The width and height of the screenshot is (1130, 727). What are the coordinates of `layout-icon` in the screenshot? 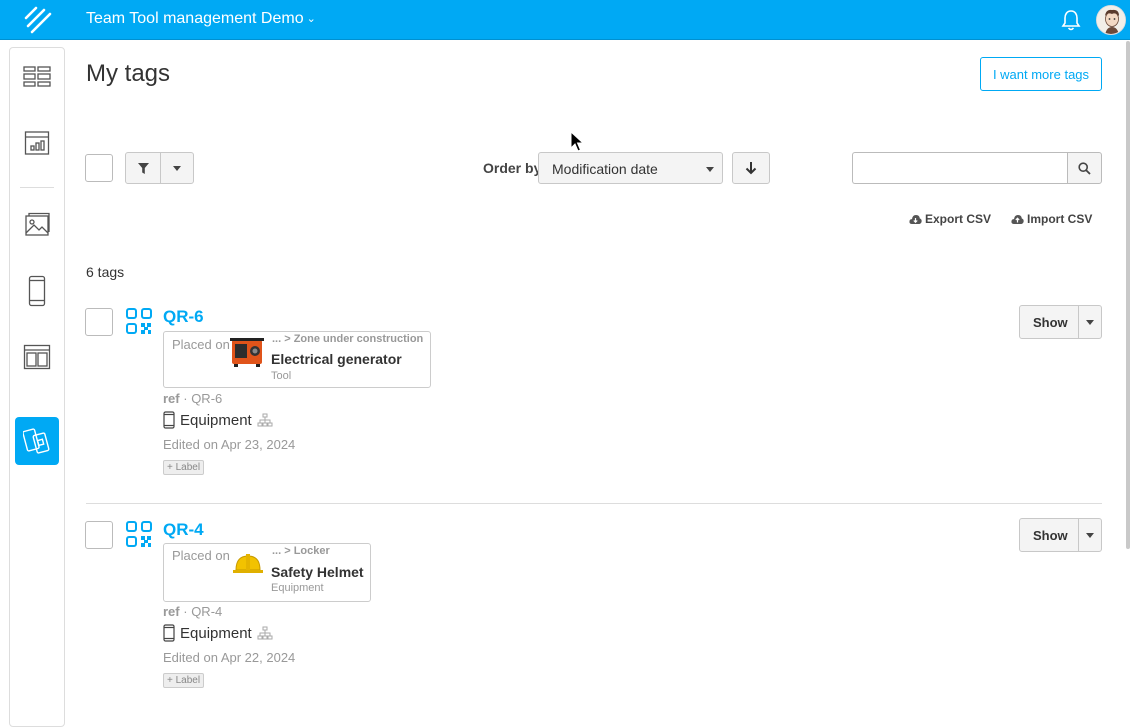 It's located at (37, 357).